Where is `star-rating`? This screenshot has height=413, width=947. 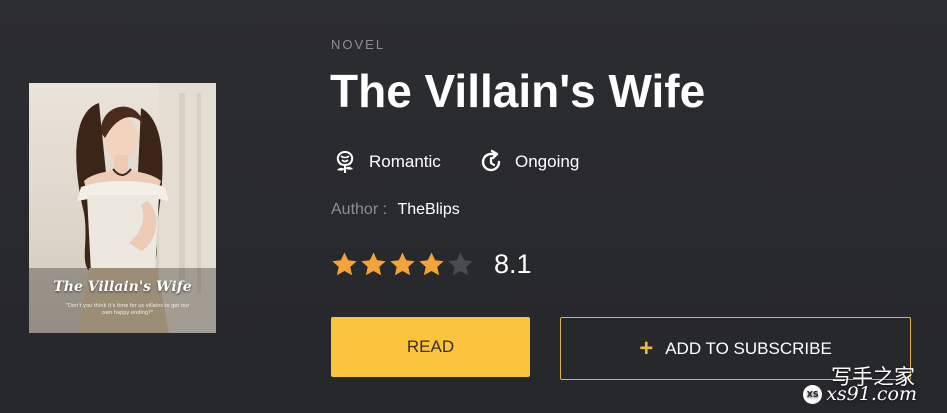
star-rating is located at coordinates (402, 264).